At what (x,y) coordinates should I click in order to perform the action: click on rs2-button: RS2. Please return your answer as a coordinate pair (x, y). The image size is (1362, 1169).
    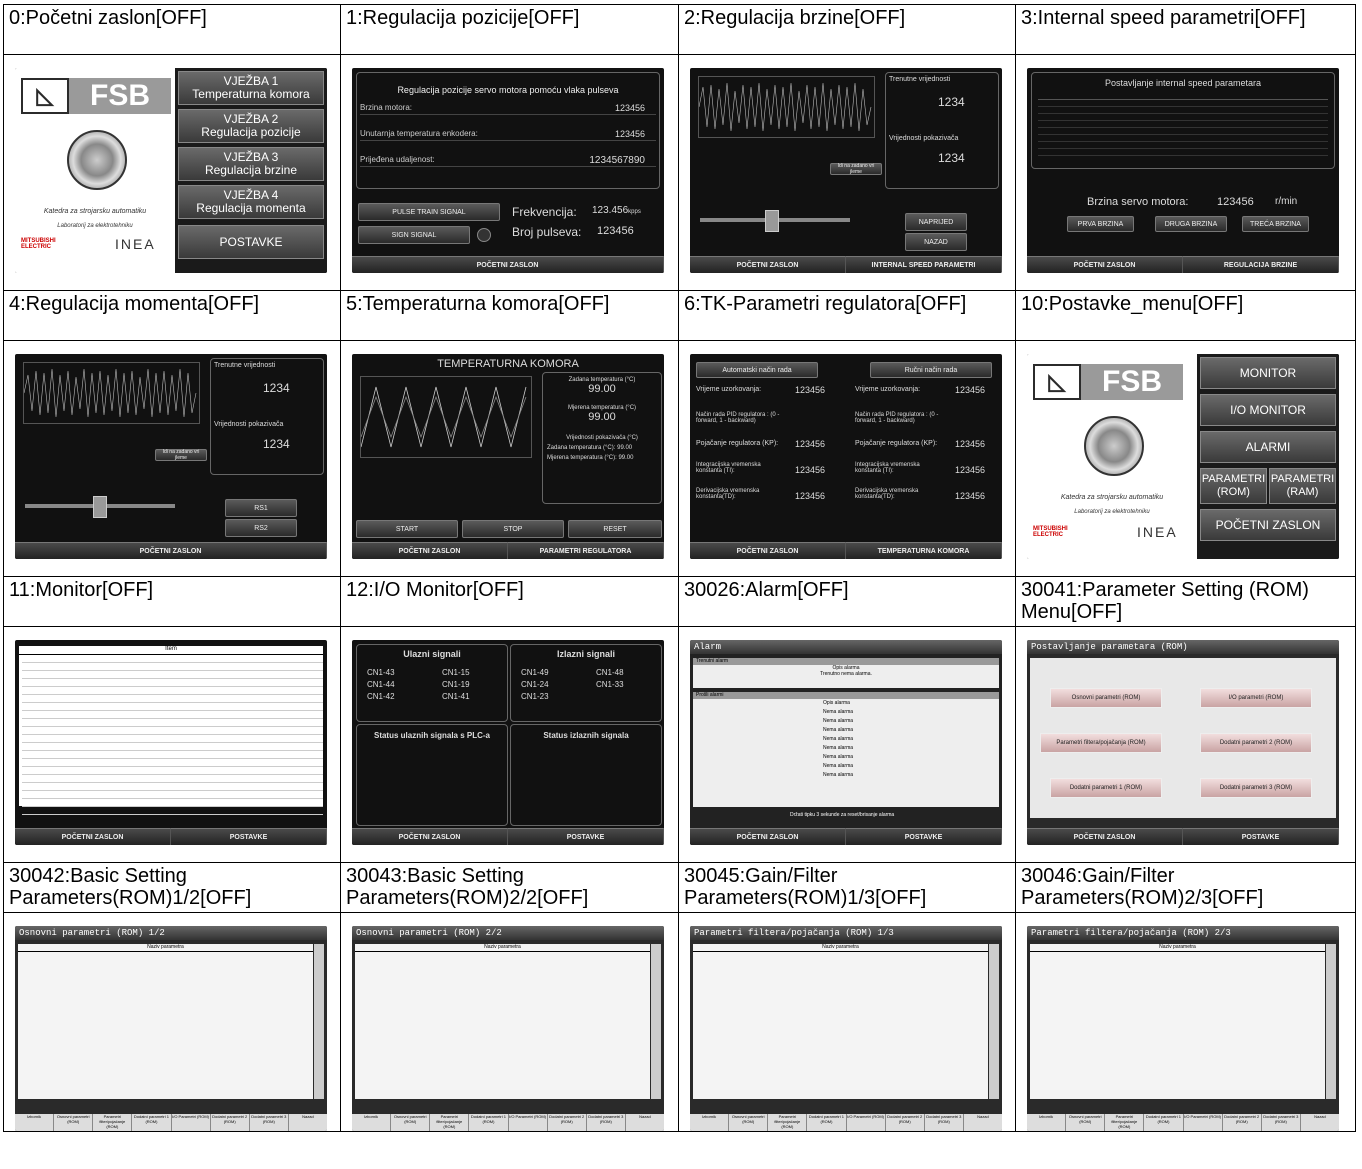
    Looking at the image, I should click on (261, 528).